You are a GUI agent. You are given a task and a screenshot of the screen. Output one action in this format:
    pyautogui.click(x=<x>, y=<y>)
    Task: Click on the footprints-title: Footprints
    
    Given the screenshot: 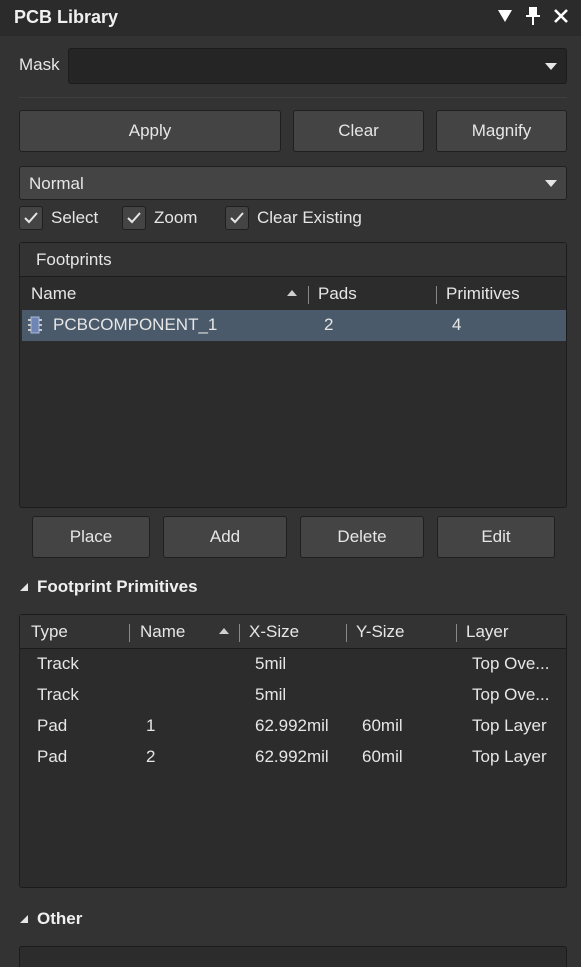 What is the action you would take?
    pyautogui.click(x=74, y=259)
    